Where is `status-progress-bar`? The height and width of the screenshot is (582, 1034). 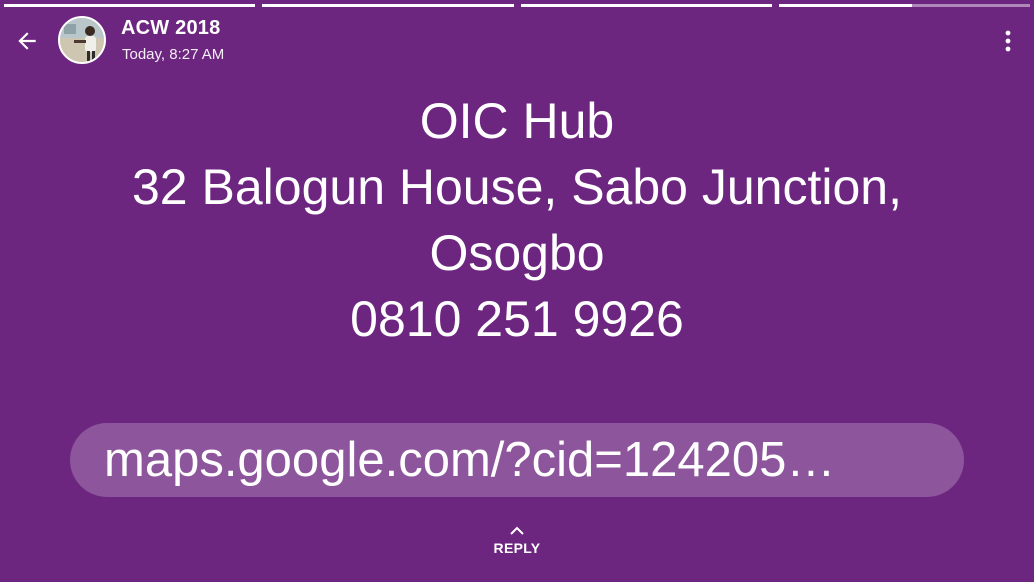
status-progress-bar is located at coordinates (517, 5).